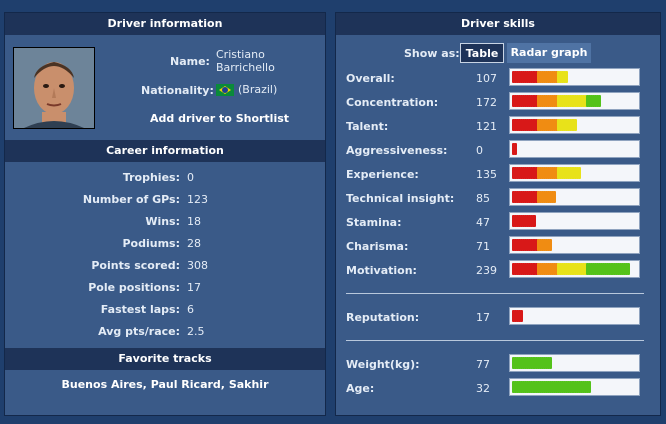  What do you see at coordinates (370, 78) in the screenshot?
I see `skill-label: Overall:` at bounding box center [370, 78].